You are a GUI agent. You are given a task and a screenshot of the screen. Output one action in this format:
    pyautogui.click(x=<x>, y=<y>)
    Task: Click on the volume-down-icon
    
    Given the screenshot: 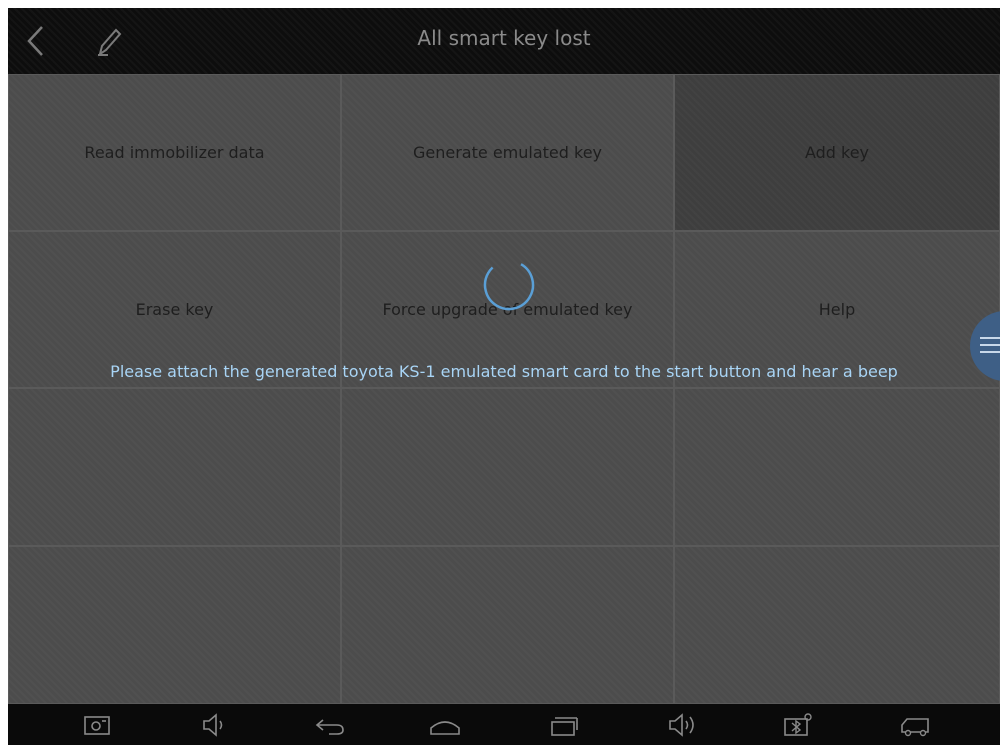 What is the action you would take?
    pyautogui.click(x=215, y=725)
    